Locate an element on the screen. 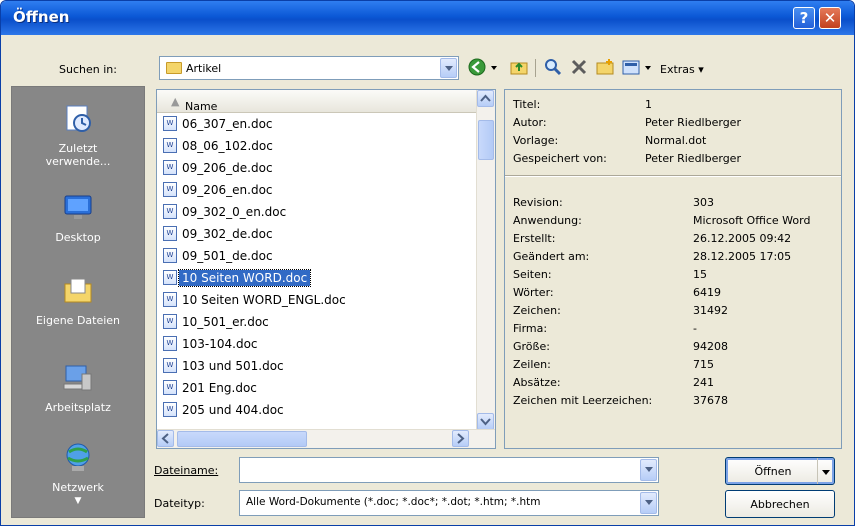  file-row: W 09_206_de.doc is located at coordinates (219, 169).